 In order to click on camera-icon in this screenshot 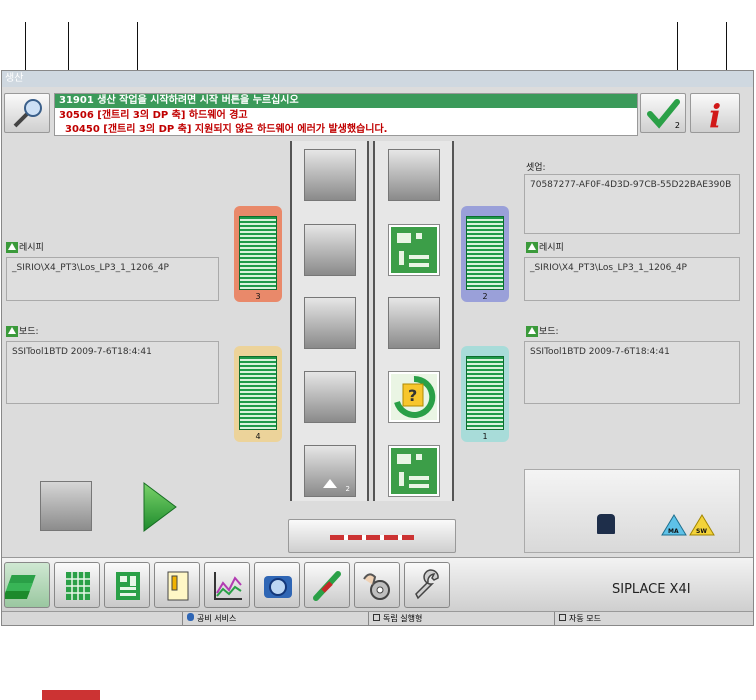, I will do `click(278, 587)`.